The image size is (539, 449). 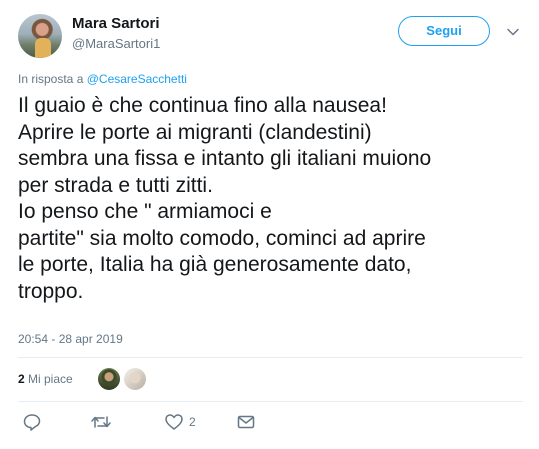 I want to click on likes-count: 2, so click(x=21, y=379).